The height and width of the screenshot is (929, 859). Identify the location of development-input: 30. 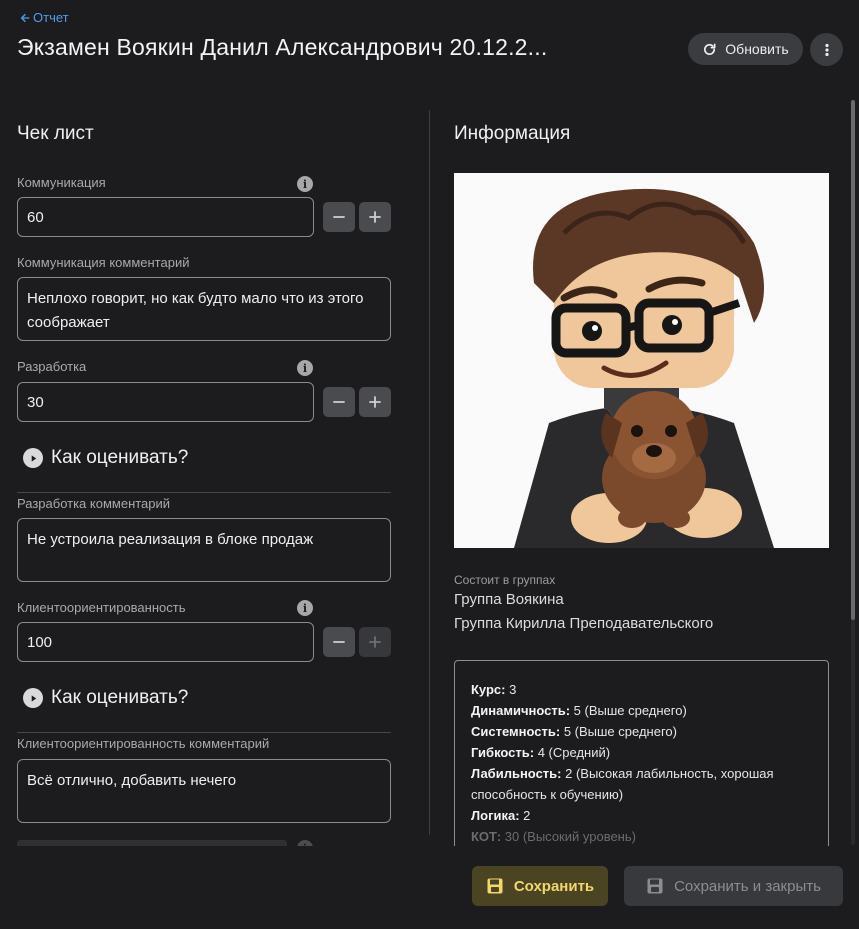
(165, 402).